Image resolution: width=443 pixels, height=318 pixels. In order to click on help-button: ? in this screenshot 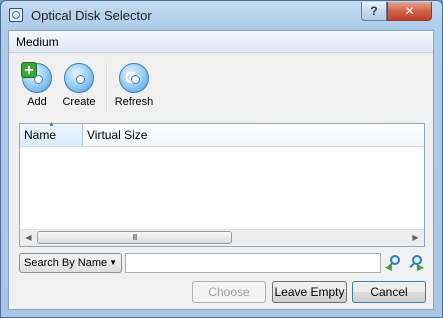, I will do `click(374, 11)`.